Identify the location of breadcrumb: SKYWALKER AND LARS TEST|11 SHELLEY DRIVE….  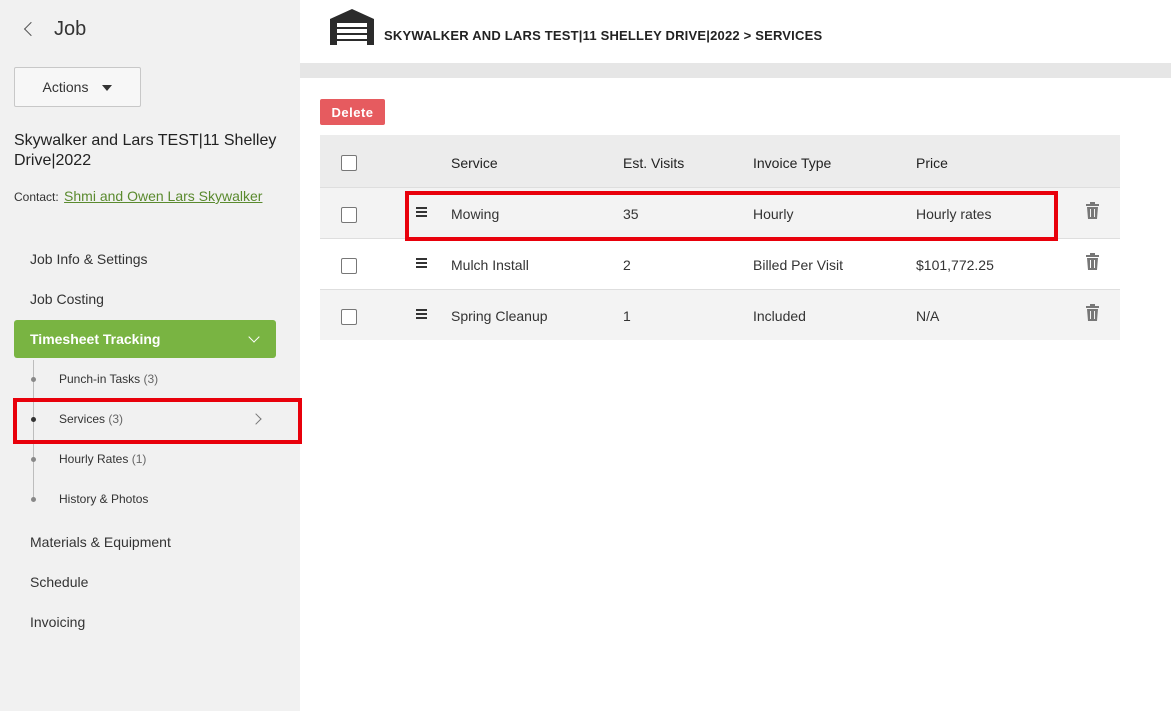
(603, 35).